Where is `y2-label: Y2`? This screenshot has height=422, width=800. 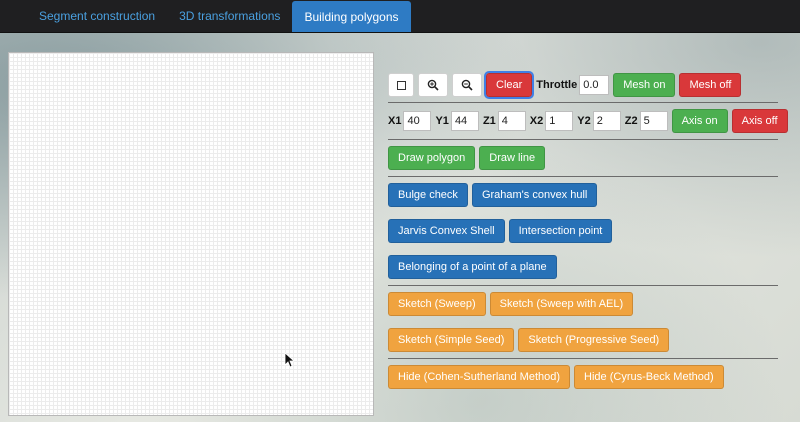 y2-label: Y2 is located at coordinates (584, 121).